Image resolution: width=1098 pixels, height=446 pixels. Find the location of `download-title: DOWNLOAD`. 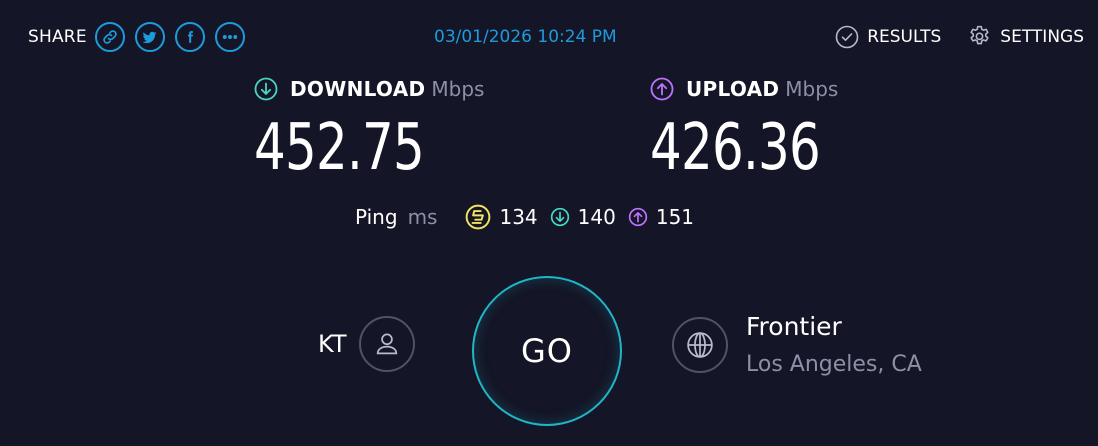

download-title: DOWNLOAD is located at coordinates (358, 89).